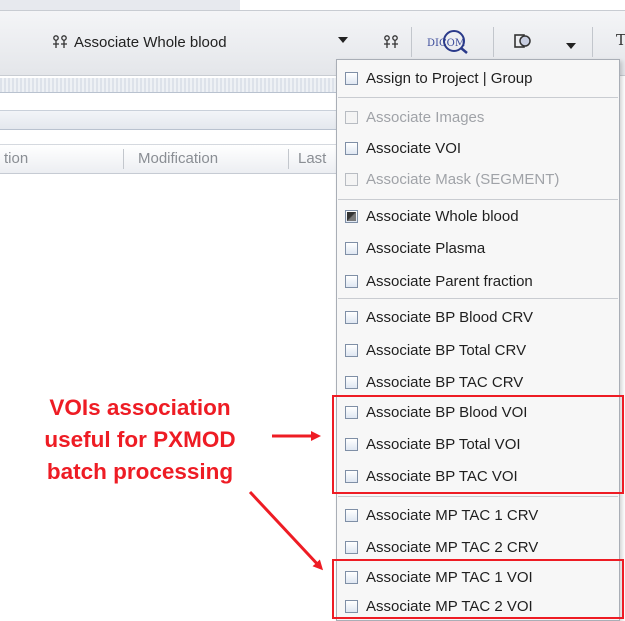 Image resolution: width=625 pixels, height=621 pixels. Describe the element at coordinates (286, 530) in the screenshot. I see `arrow-to-mp-voi` at that location.